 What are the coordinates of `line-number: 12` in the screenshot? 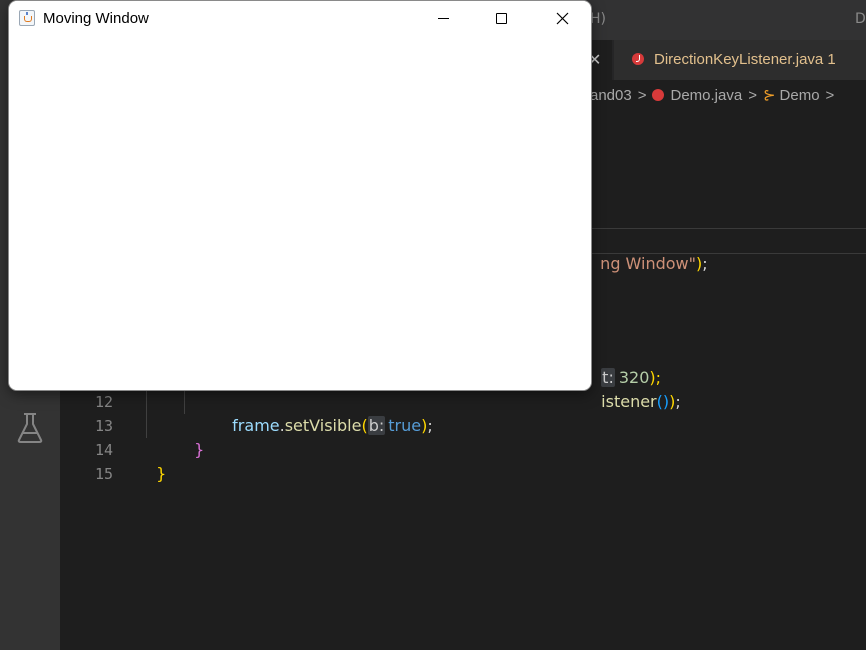 It's located at (103, 402).